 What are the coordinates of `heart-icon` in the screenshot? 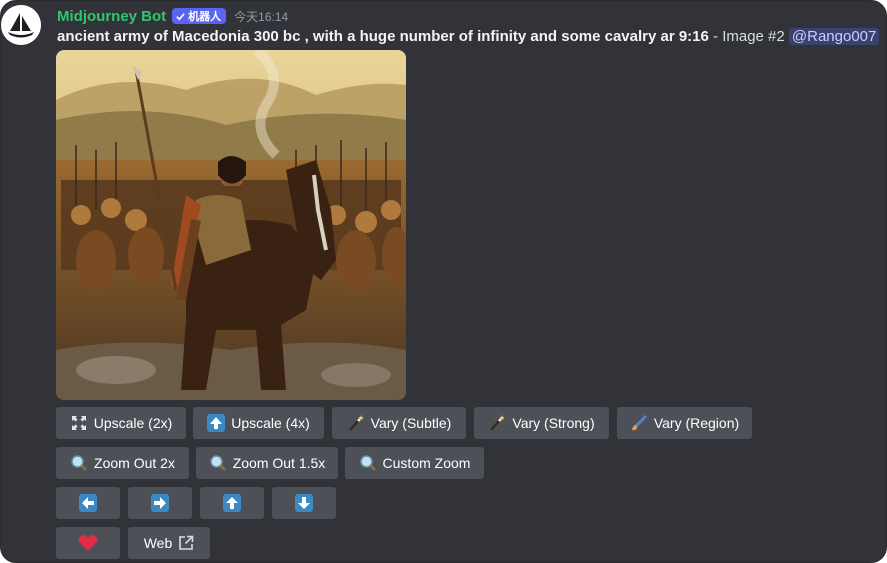 It's located at (88, 543).